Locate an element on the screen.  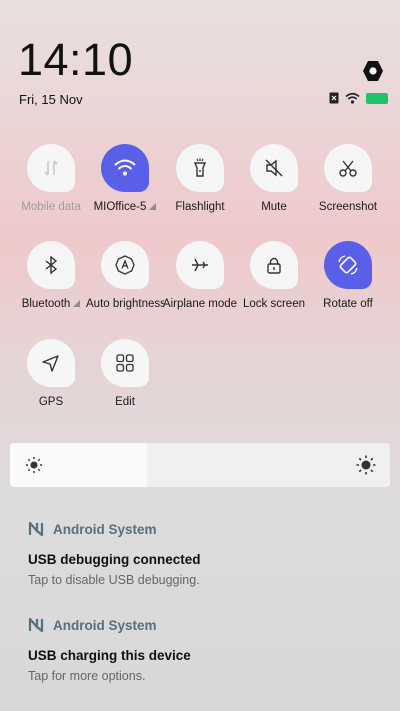
battery-icon is located at coordinates (377, 98).